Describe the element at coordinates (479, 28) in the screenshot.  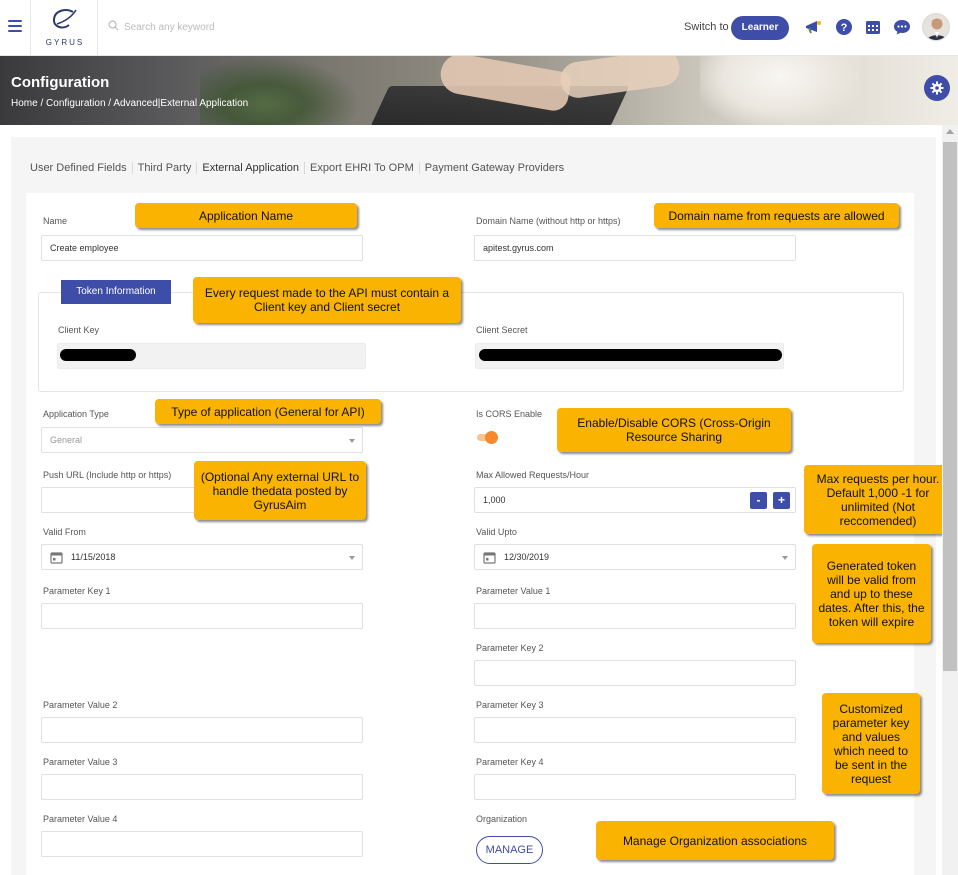
I see `top-bar: GYRUS Switch to Learner ?` at that location.